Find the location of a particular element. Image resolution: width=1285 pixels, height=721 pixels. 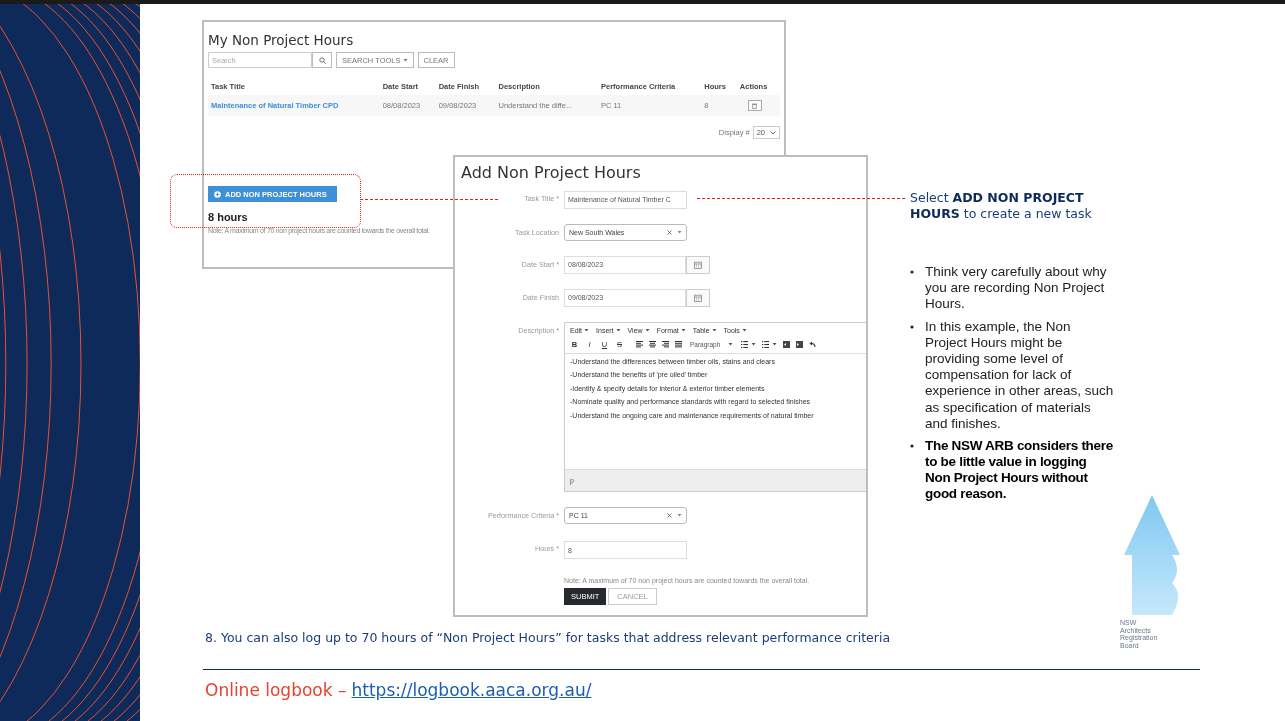

chevron-icon is located at coordinates (773, 132).